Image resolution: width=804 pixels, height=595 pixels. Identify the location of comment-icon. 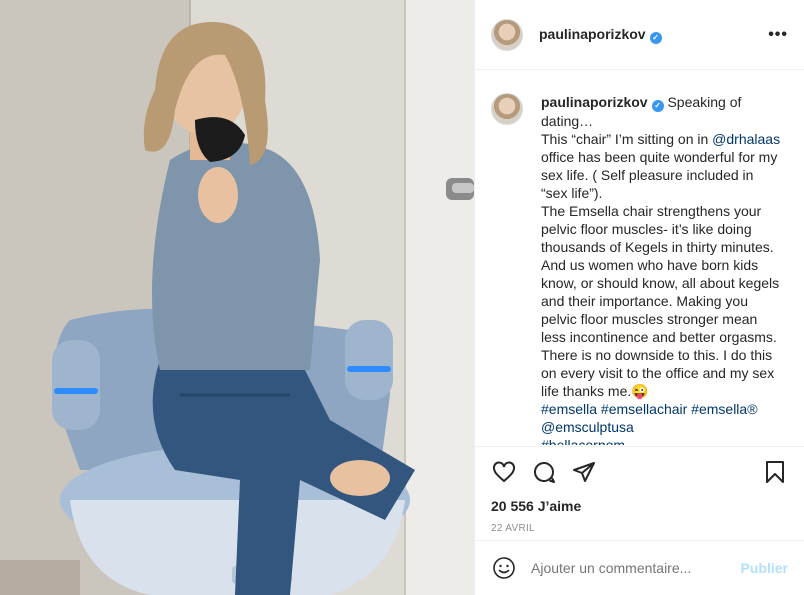
(544, 472).